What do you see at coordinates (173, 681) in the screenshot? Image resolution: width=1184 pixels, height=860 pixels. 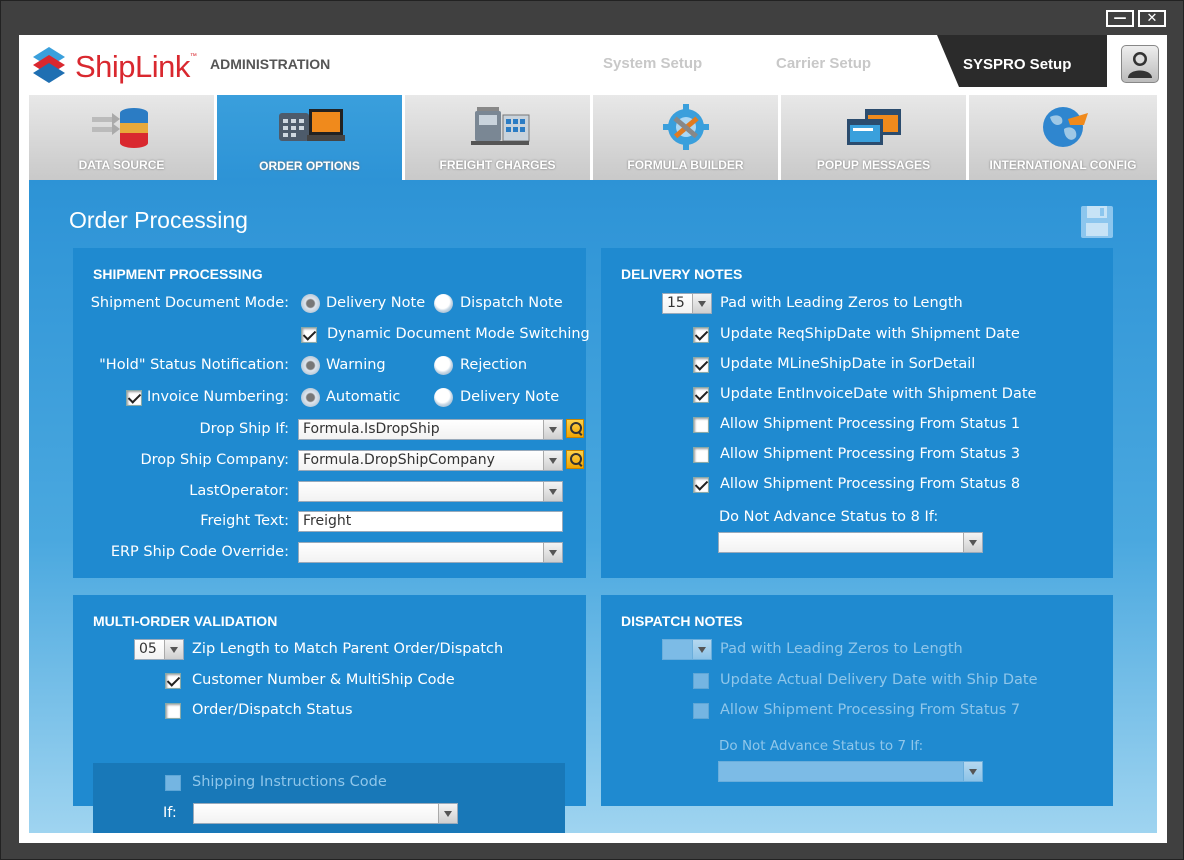 I see `checkbox-customer-number` at bounding box center [173, 681].